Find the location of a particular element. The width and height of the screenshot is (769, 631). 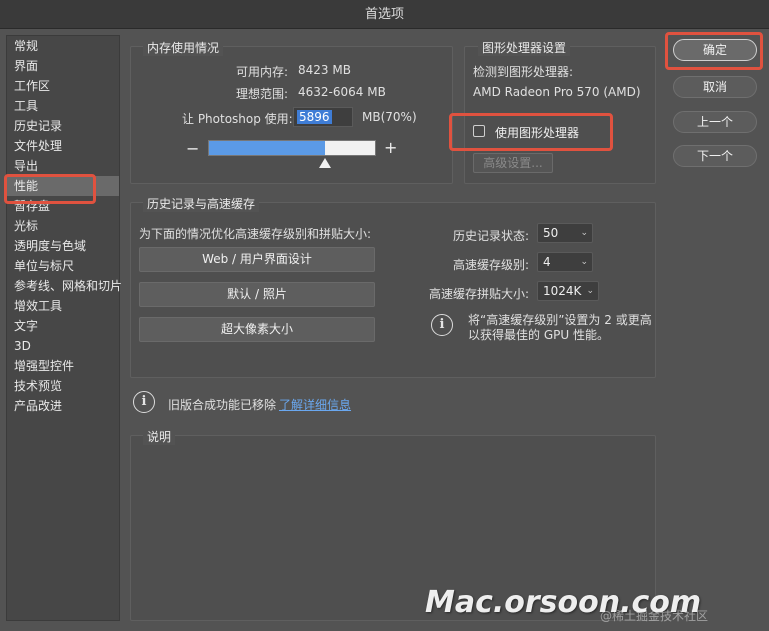

legacy-compositing-text: 旧版合成功能已移除 is located at coordinates (222, 405).